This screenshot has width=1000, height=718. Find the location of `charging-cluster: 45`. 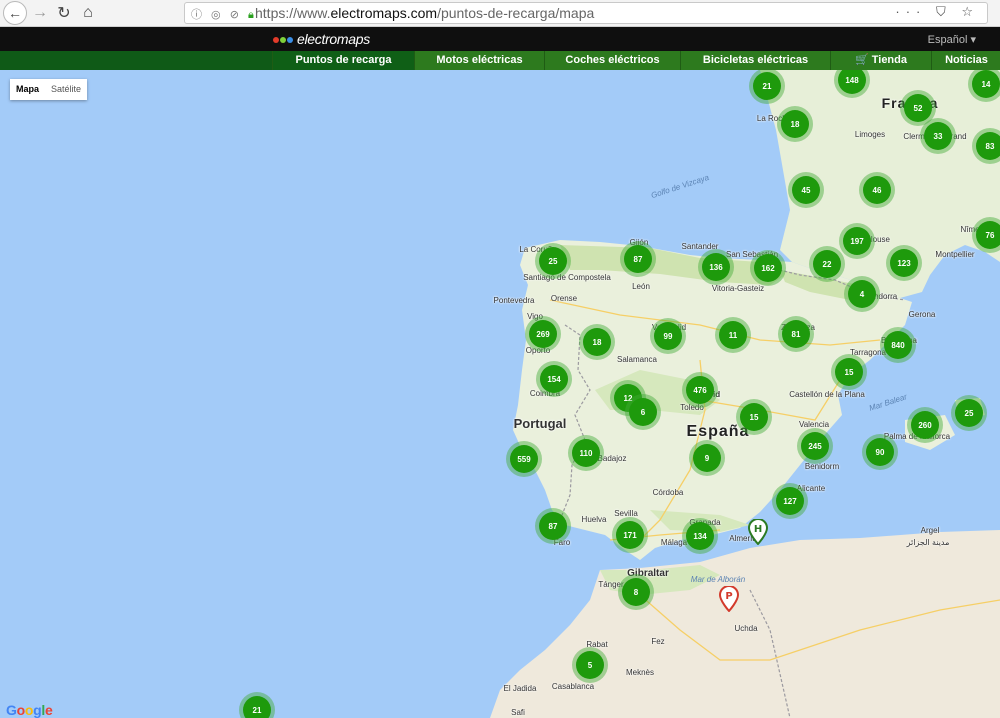

charging-cluster: 45 is located at coordinates (806, 190).